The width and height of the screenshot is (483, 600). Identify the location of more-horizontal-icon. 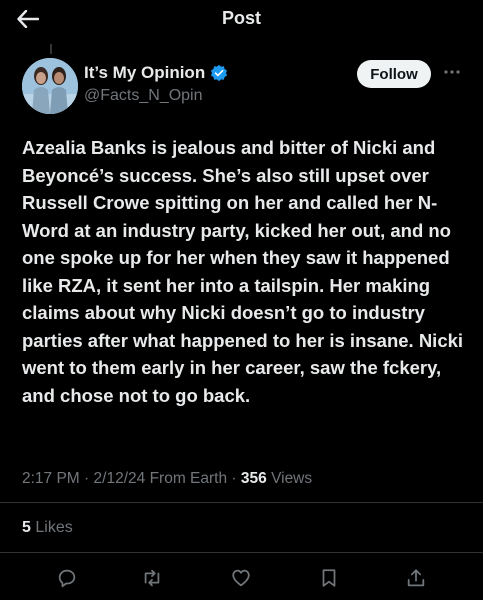
(452, 72).